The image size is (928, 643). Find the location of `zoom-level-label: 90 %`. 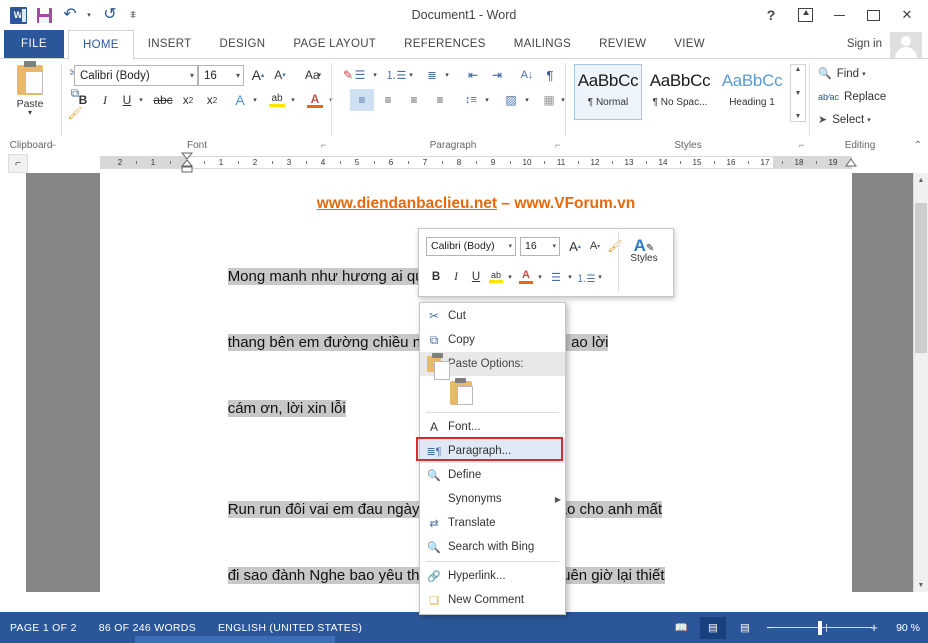

zoom-level-label: 90 % is located at coordinates (903, 628).